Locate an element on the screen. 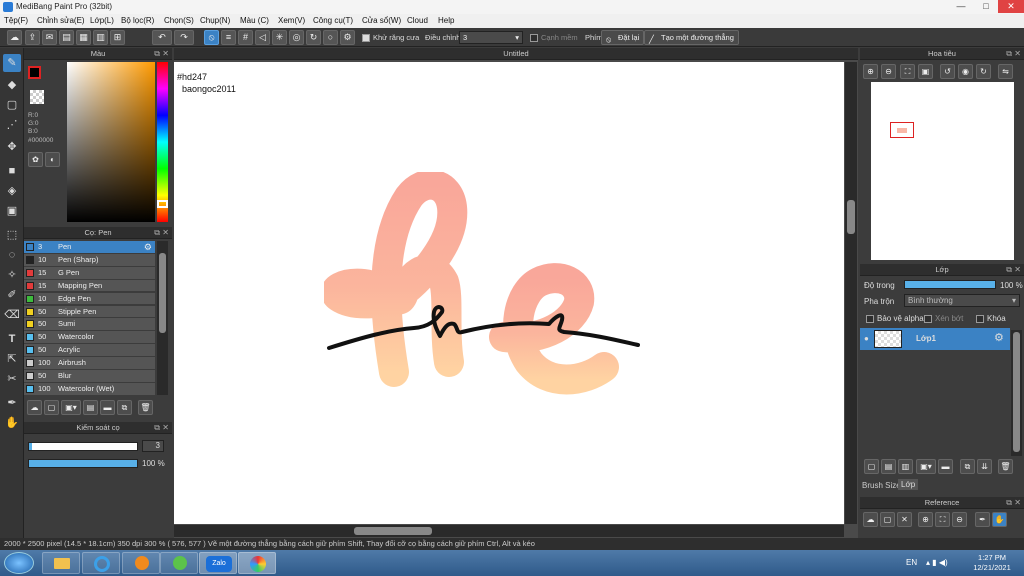 The height and width of the screenshot is (576, 1024). palette-icon: ✿ is located at coordinates (35, 159).